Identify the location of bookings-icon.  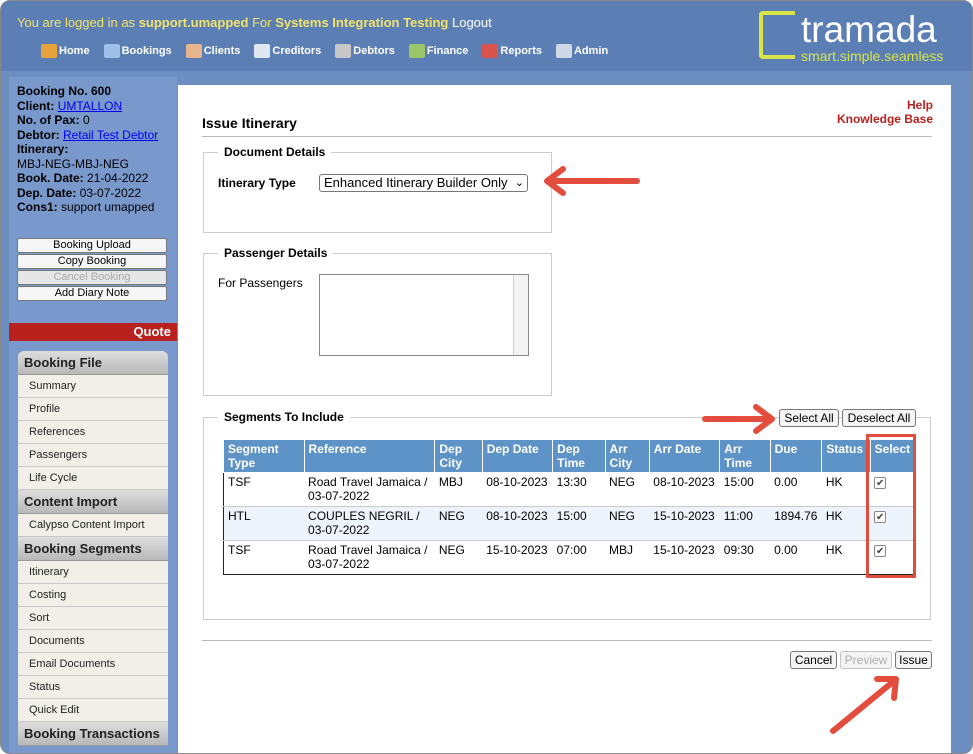
(111, 51).